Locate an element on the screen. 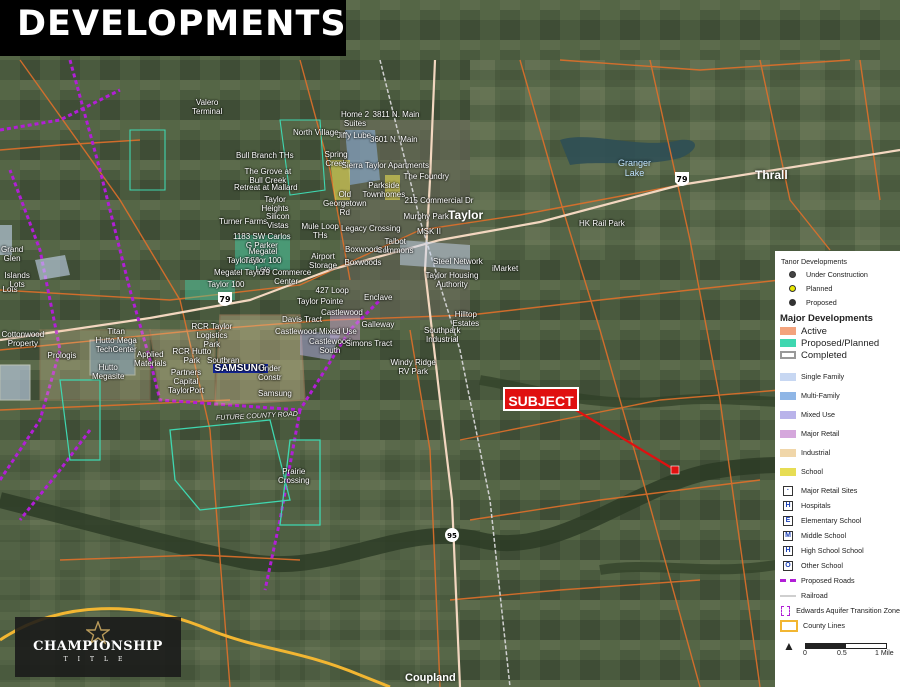 The height and width of the screenshot is (687, 900). development-label: Boxwoods II is located at coordinates (367, 249).